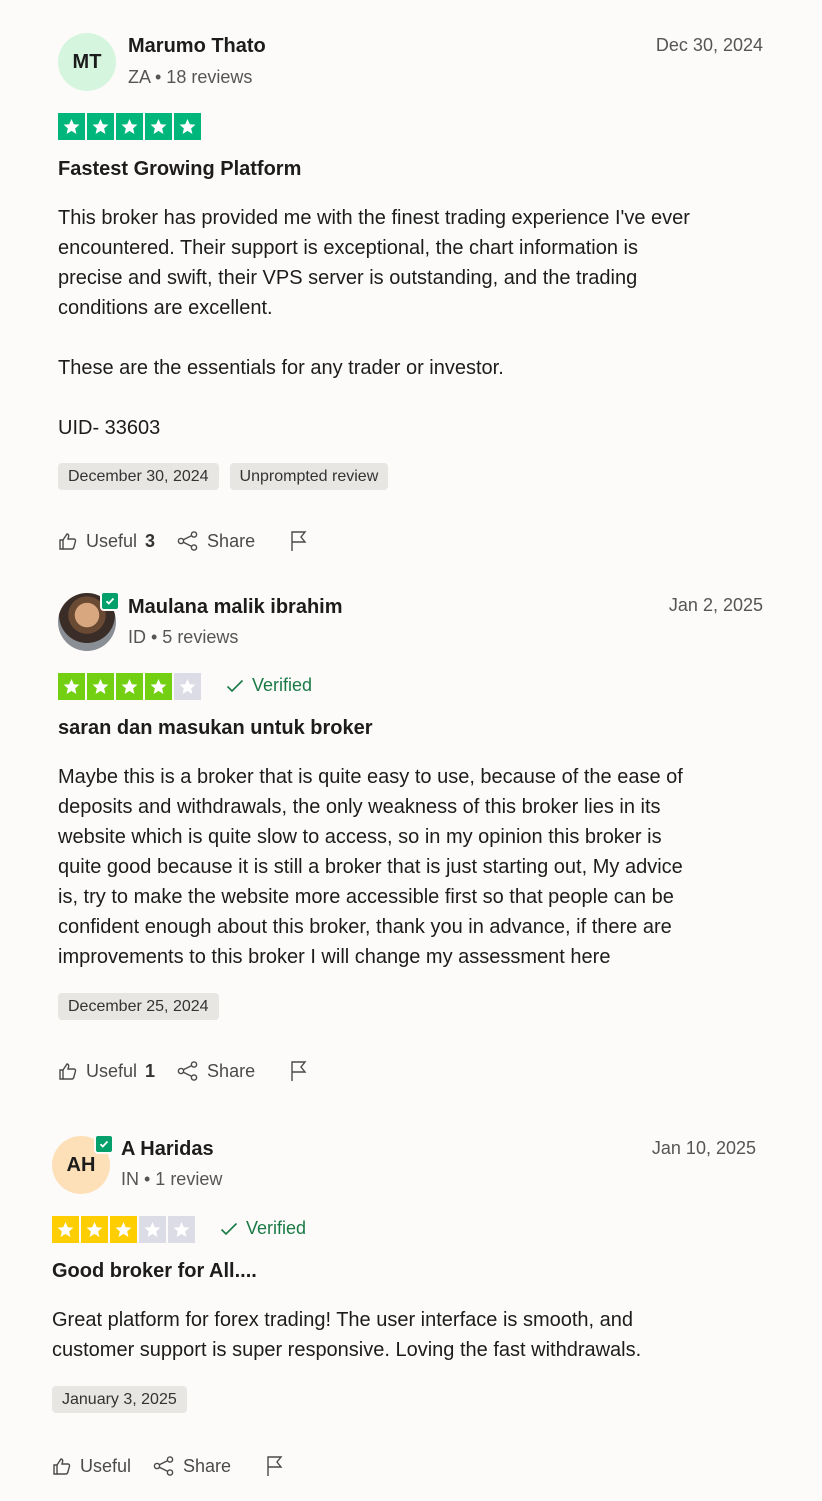 This screenshot has width=822, height=1501. I want to click on review-actions: Useful Share, so click(179, 1466).